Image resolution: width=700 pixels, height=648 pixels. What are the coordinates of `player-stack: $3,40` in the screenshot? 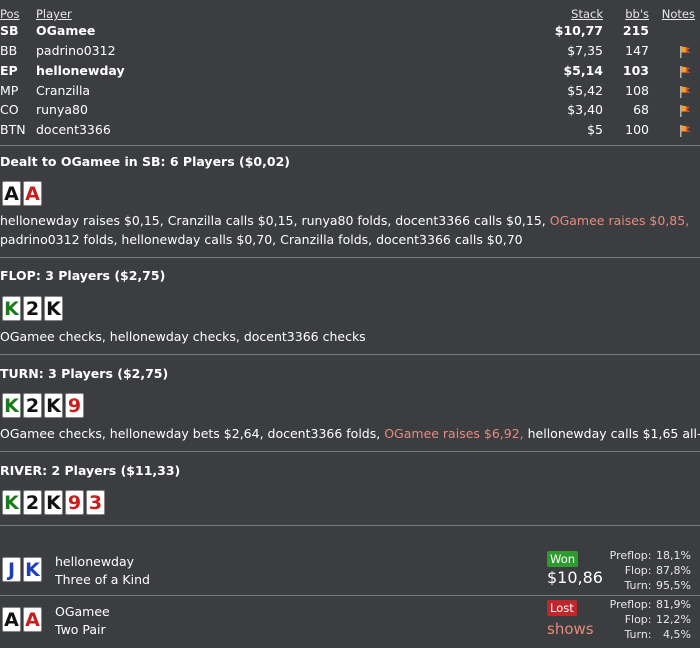 It's located at (585, 109).